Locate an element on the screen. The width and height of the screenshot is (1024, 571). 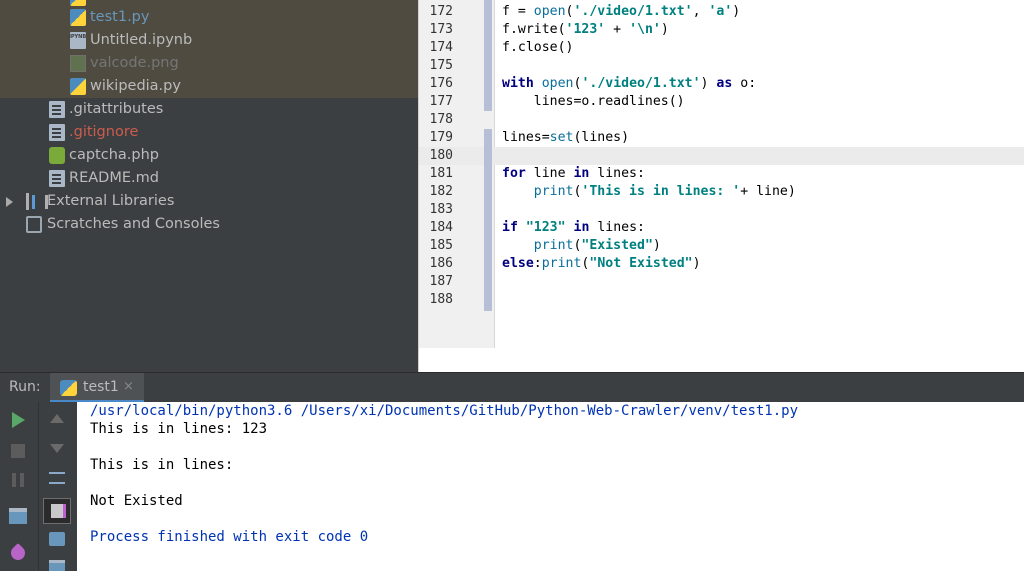
code-line-172: f = open('./video/1.txt', 'a') is located at coordinates (621, 12).